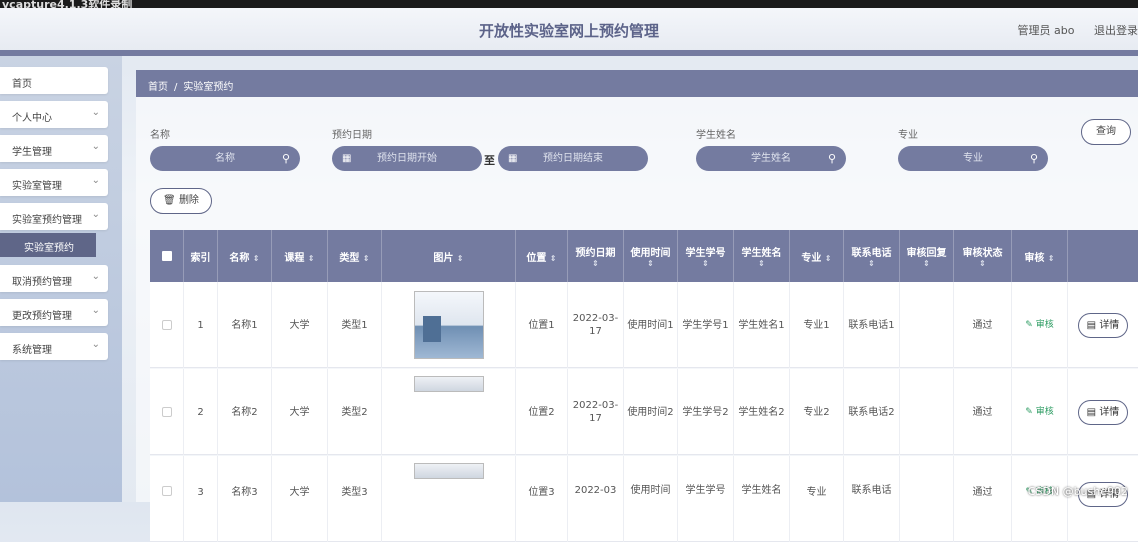 This screenshot has width=1138, height=542. Describe the element at coordinates (169, 200) in the screenshot. I see `trash-icon: 🗑` at that location.